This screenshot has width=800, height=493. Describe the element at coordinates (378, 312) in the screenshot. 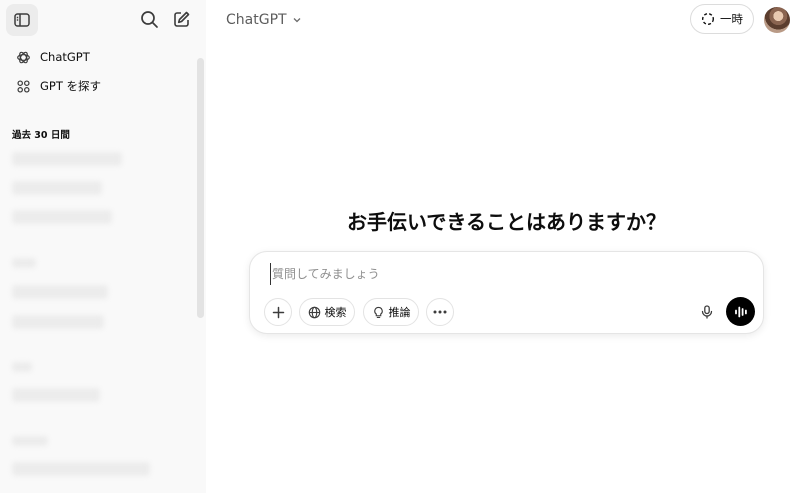

I see `lightbulb-icon` at that location.